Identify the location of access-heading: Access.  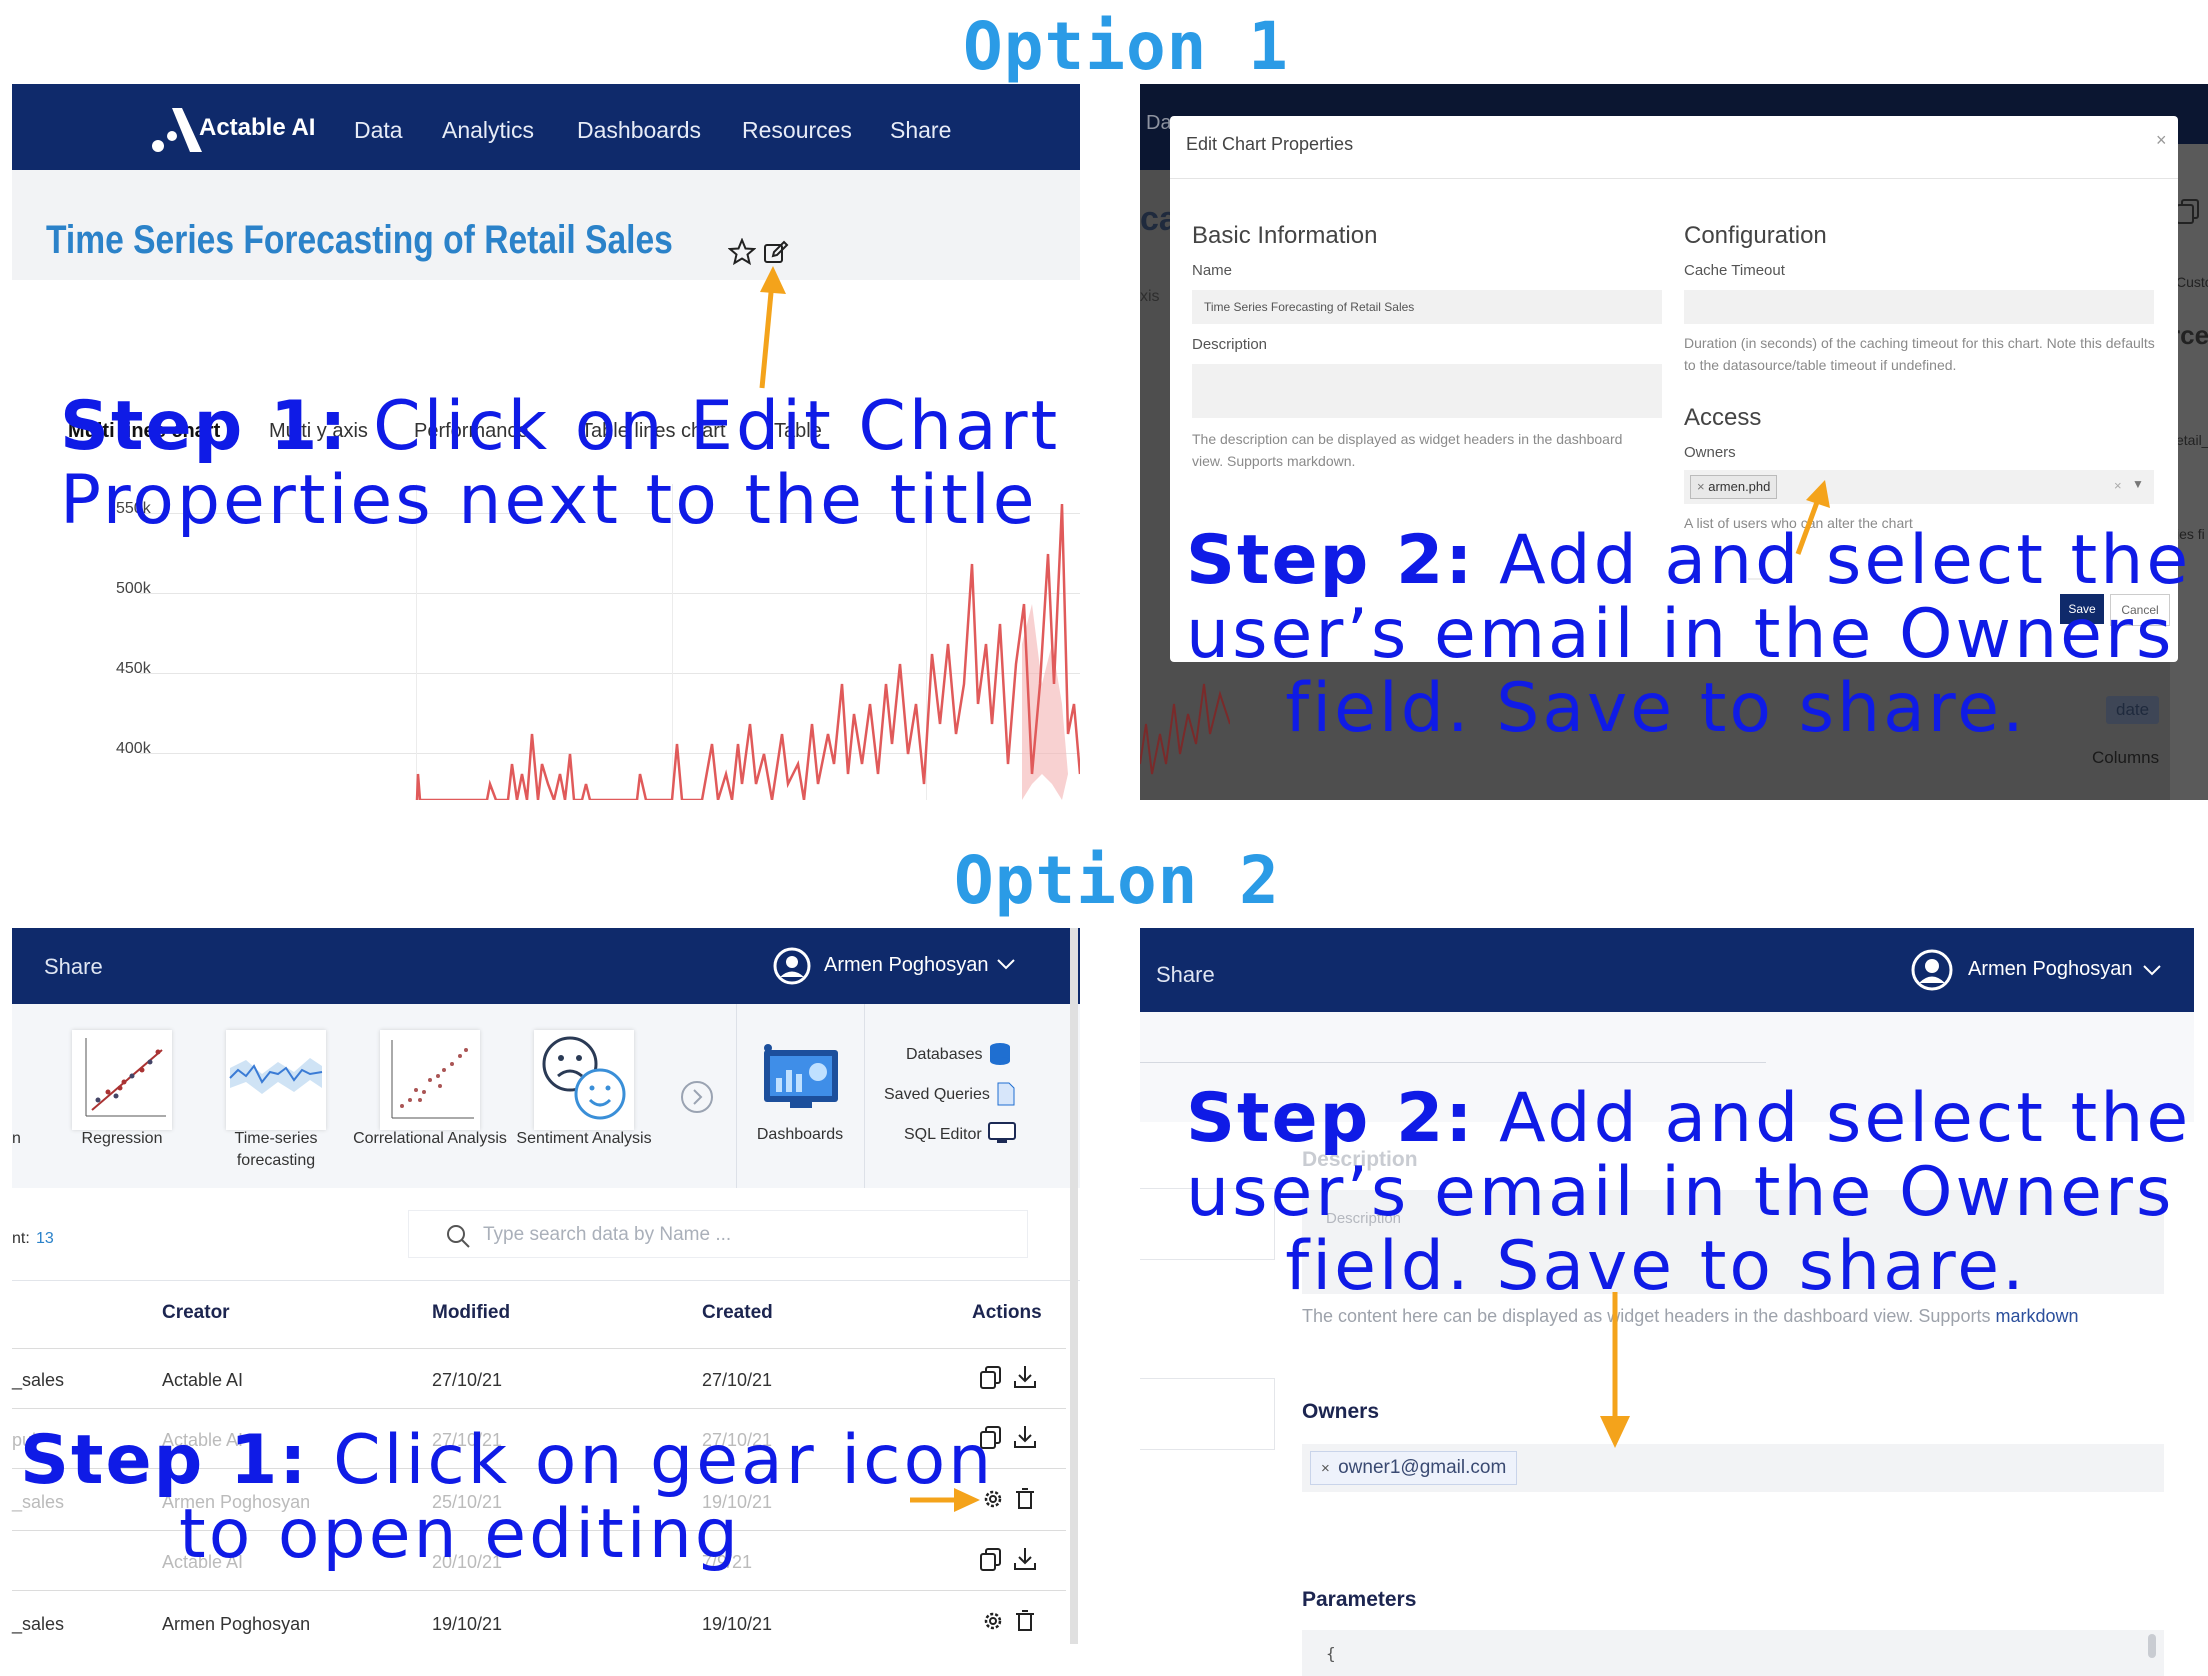
(1723, 417).